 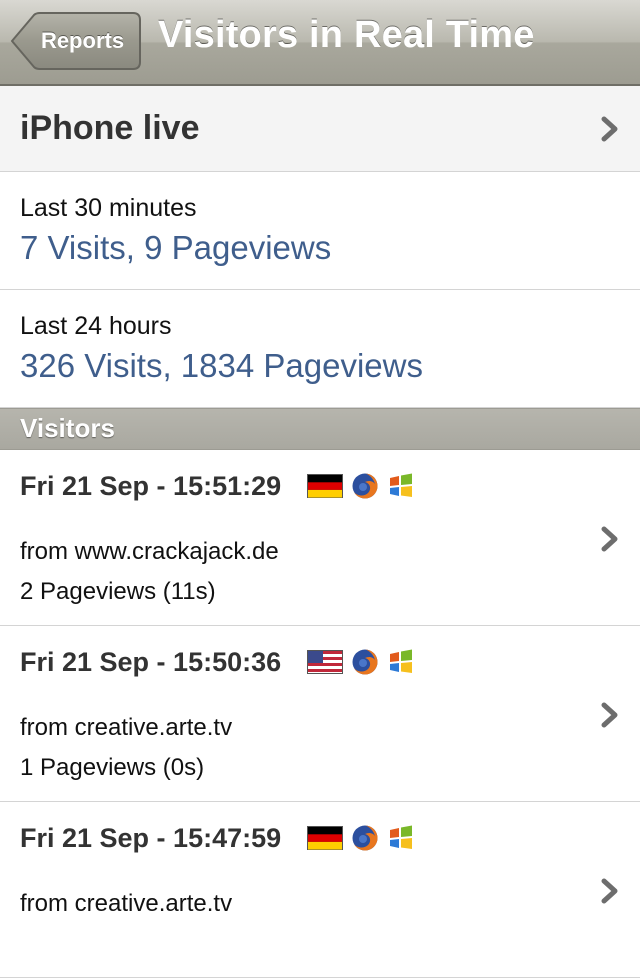 What do you see at coordinates (112, 767) in the screenshot?
I see `visit-pageviews: 1 Pageviews (0s)` at bounding box center [112, 767].